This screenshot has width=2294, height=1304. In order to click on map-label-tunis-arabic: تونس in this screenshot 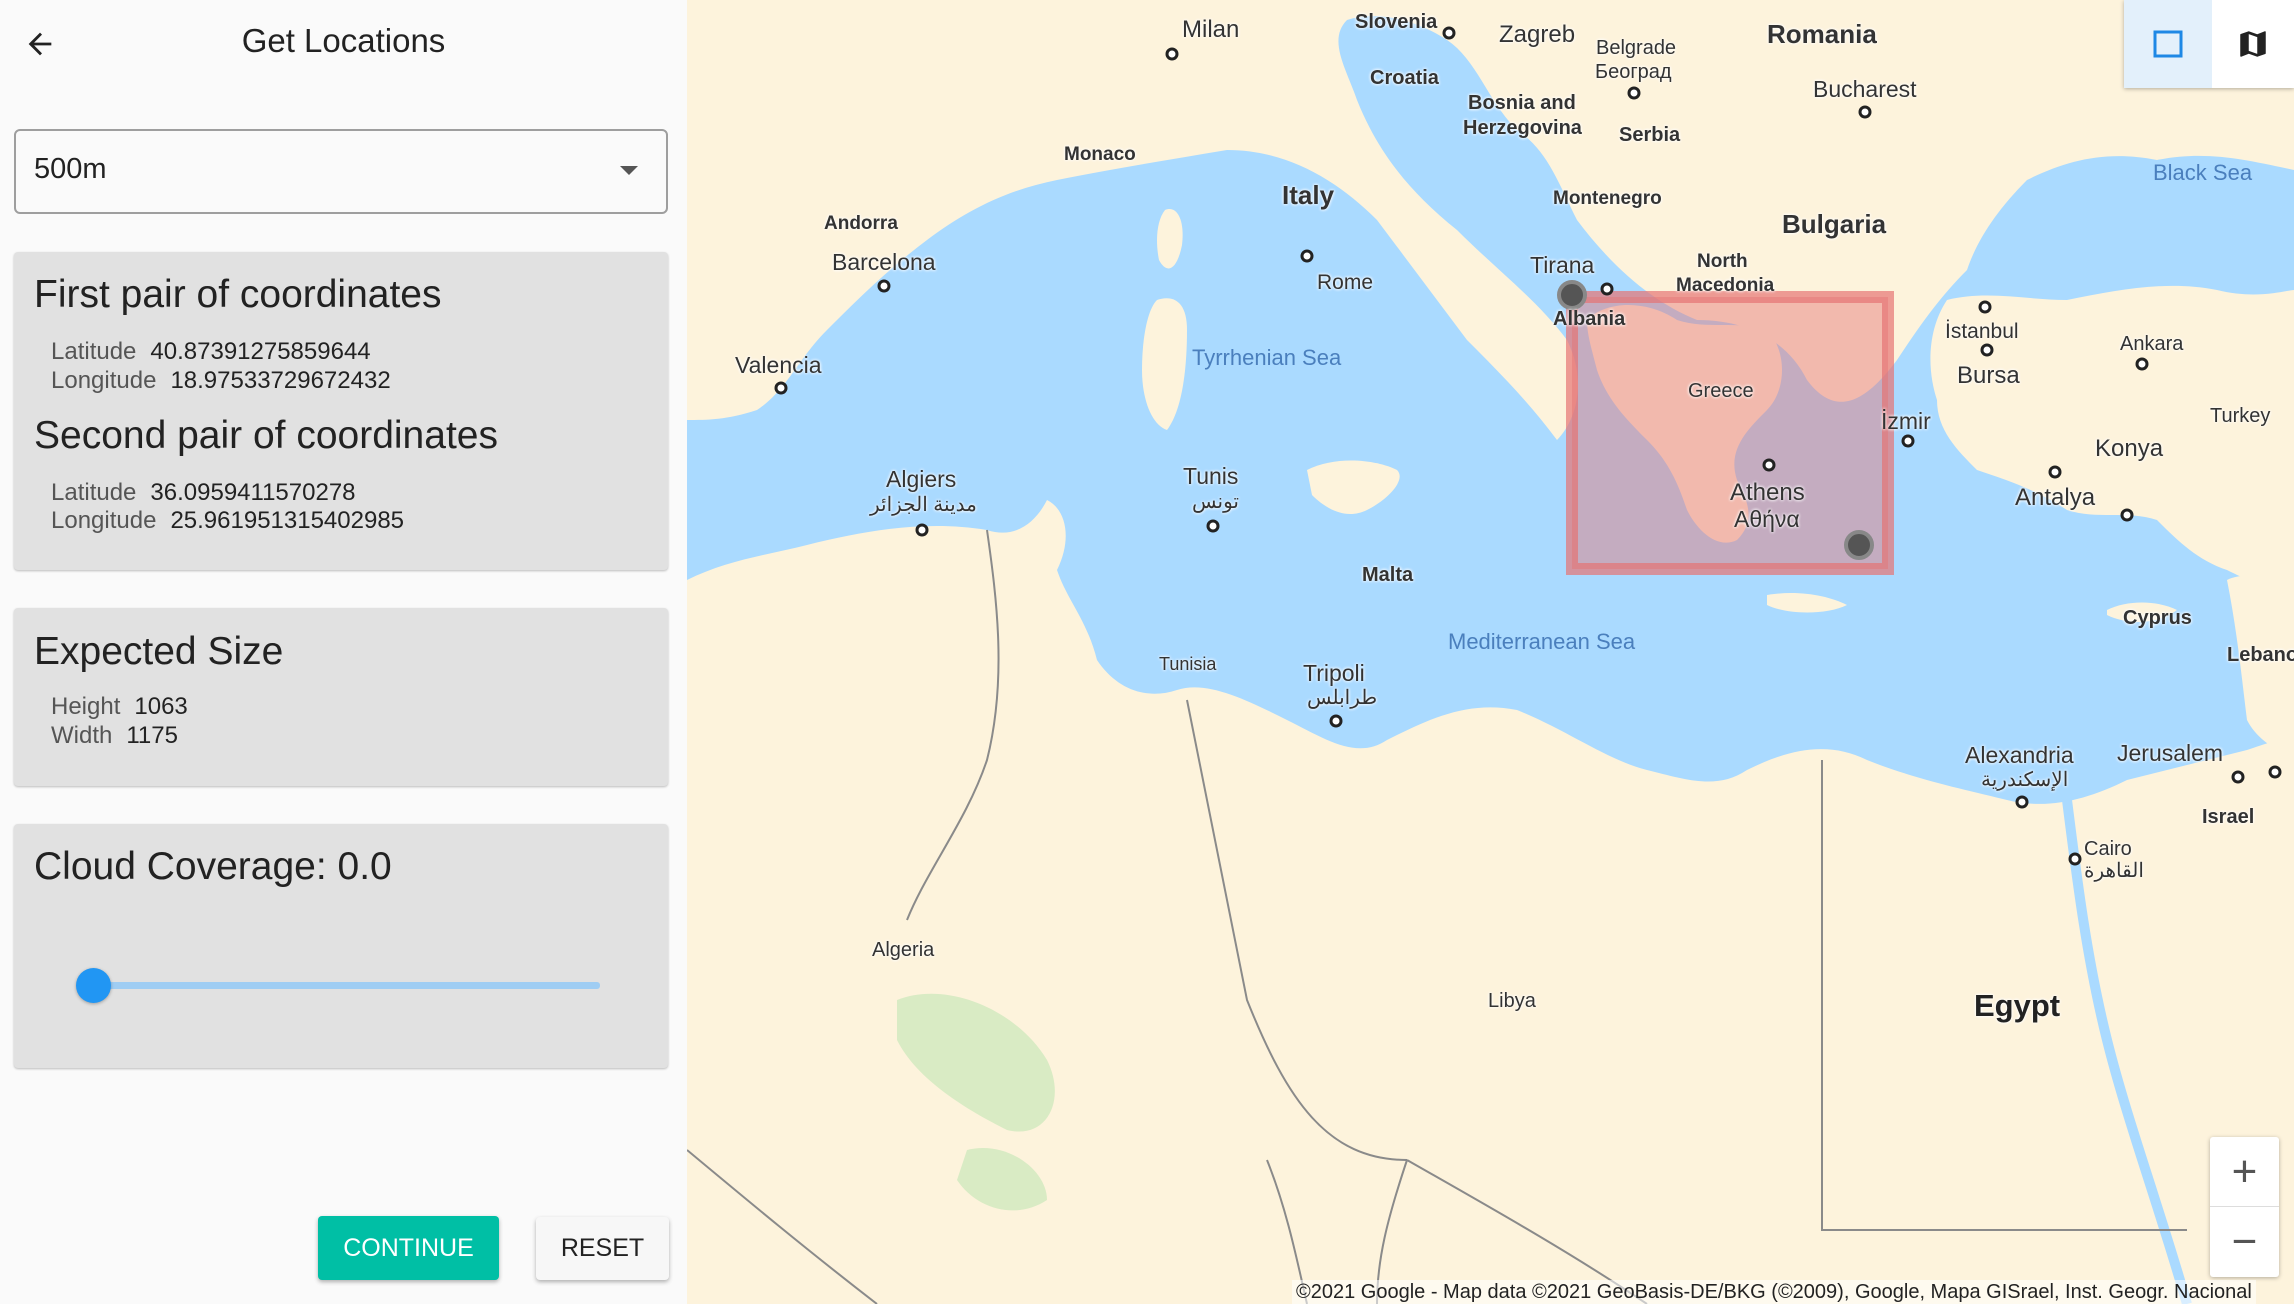, I will do `click(1215, 502)`.